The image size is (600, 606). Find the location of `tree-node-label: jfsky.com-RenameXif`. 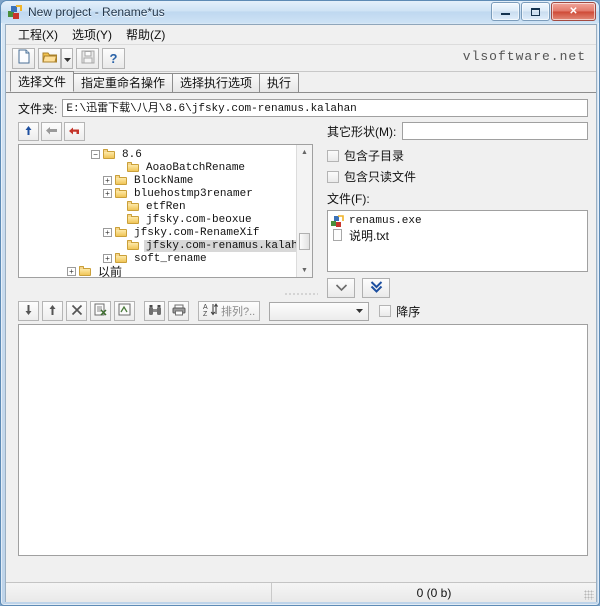

tree-node-label: jfsky.com-RenameXif is located at coordinates (197, 232).